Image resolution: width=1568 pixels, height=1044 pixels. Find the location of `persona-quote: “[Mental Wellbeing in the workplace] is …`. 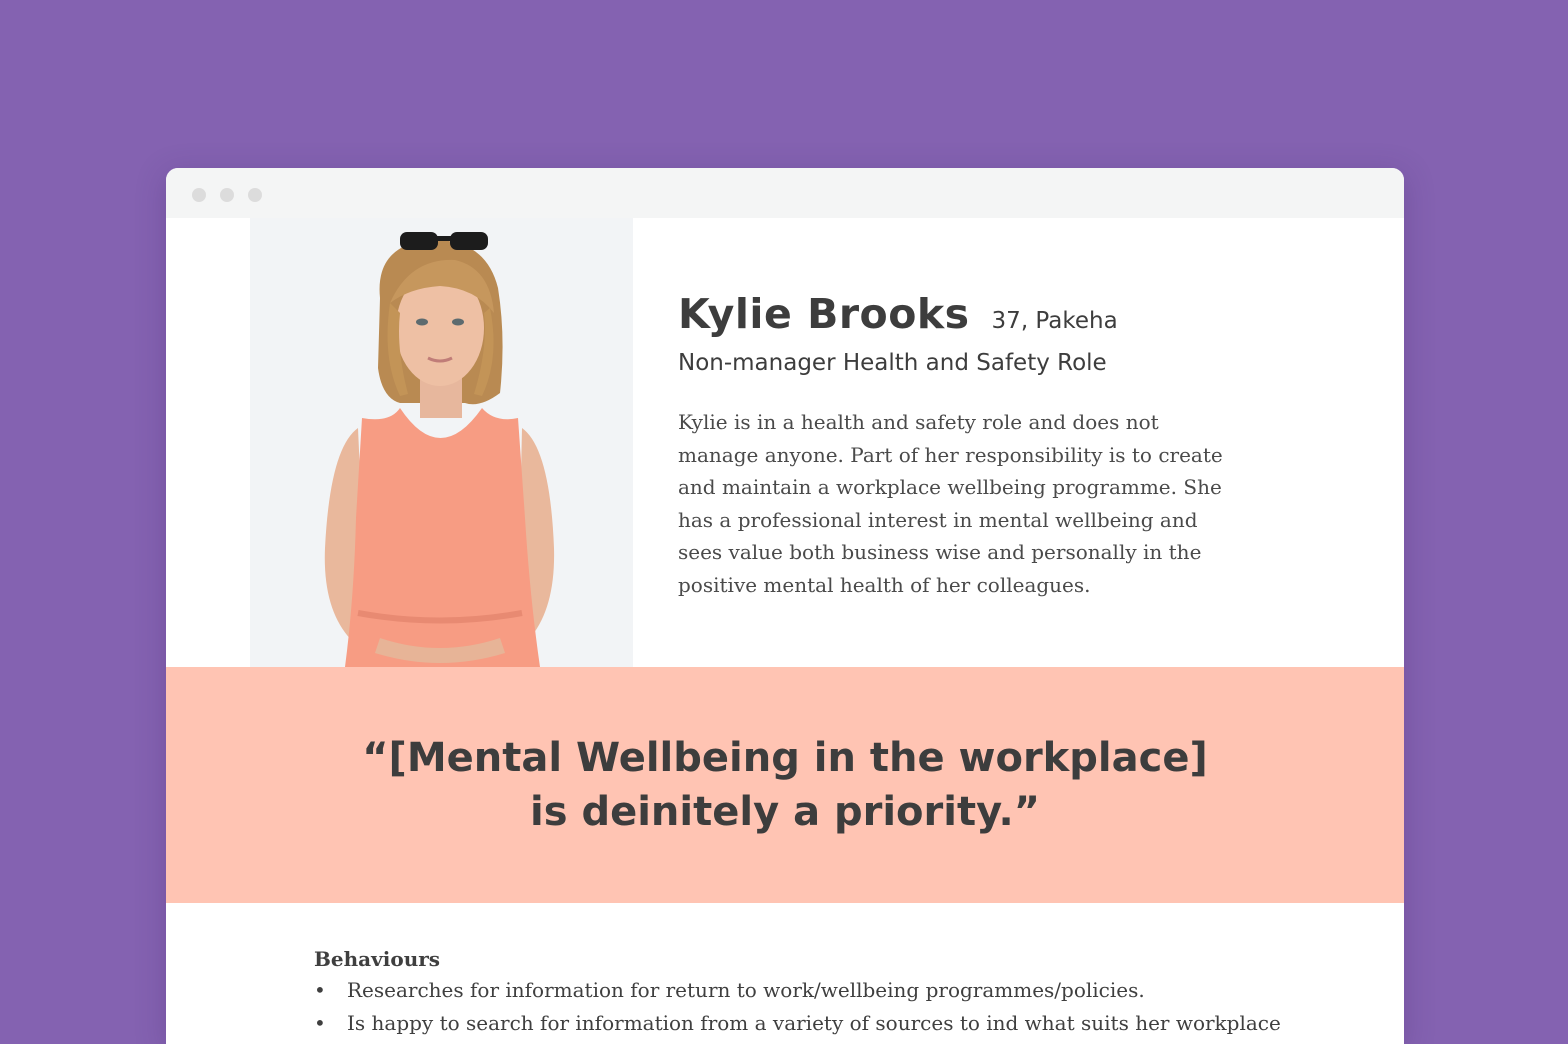

persona-quote: “[Mental Wellbeing in the workplace] is … is located at coordinates (784, 785).